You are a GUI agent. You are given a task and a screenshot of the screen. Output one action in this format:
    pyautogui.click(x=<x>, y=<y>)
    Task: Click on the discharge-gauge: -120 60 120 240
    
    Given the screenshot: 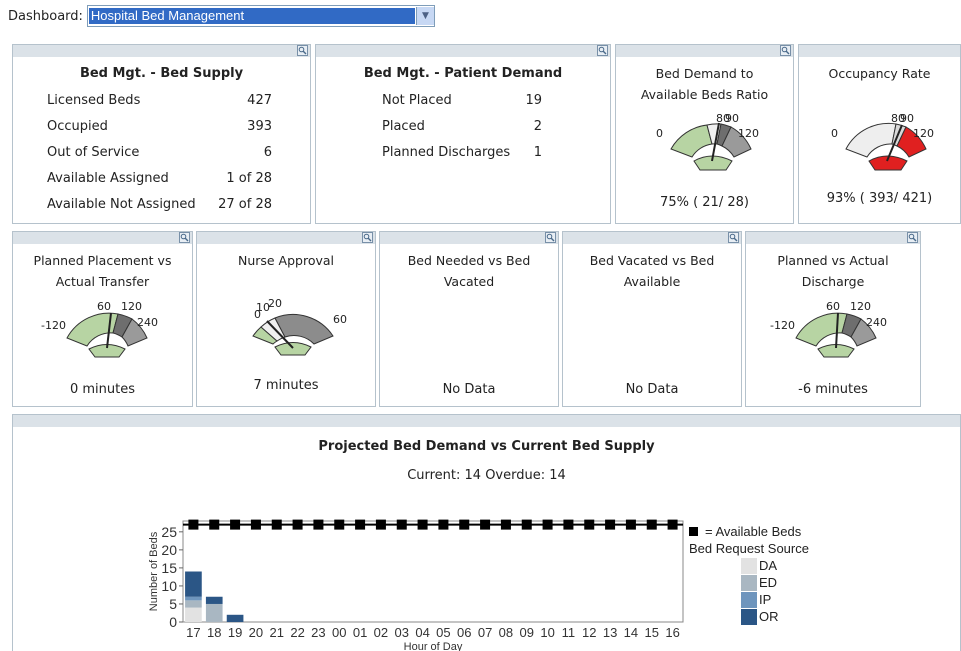 What is the action you would take?
    pyautogui.click(x=828, y=329)
    